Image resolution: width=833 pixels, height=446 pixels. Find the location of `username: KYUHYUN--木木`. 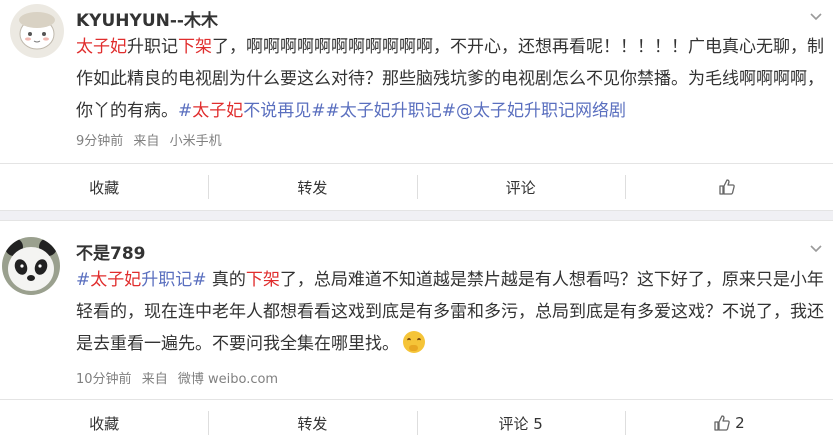

username: KYUHYUN--木木 is located at coordinates (147, 18).